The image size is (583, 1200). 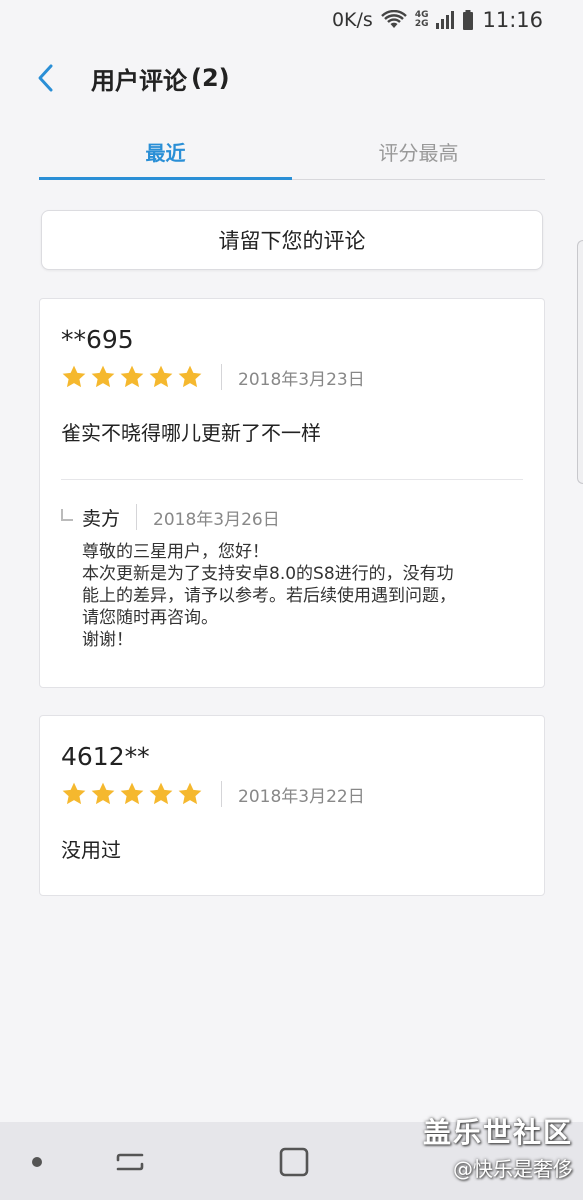 What do you see at coordinates (580, 362) in the screenshot?
I see `scroll-indicator` at bounding box center [580, 362].